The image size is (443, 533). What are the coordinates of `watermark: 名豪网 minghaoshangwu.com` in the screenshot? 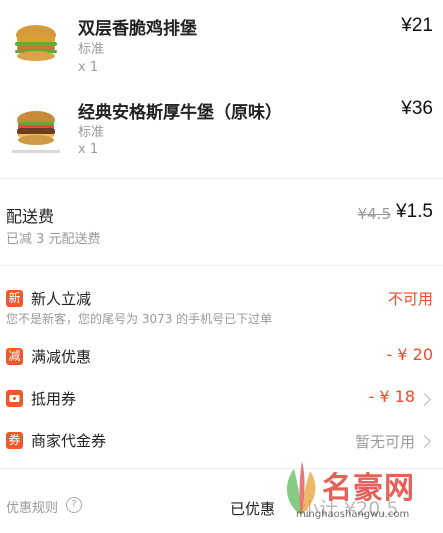 It's located at (356, 492).